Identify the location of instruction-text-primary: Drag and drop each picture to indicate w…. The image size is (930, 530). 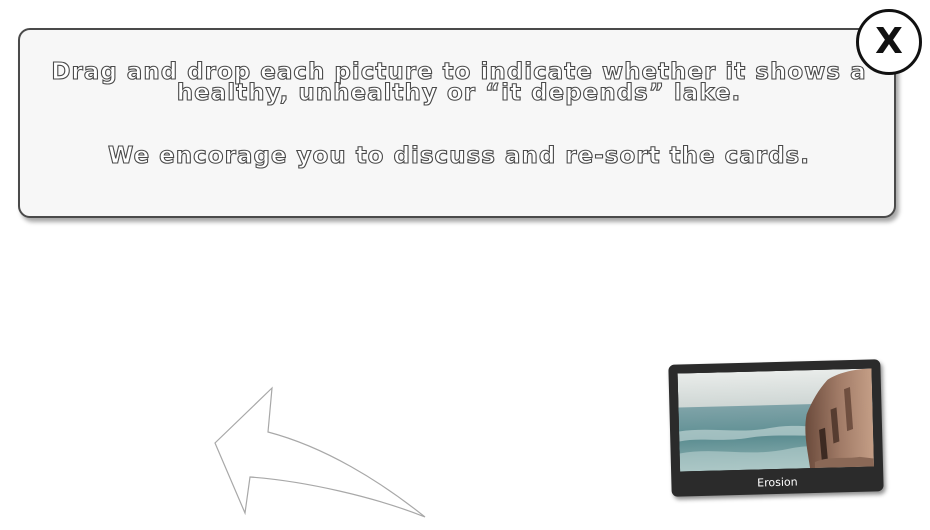
(459, 82).